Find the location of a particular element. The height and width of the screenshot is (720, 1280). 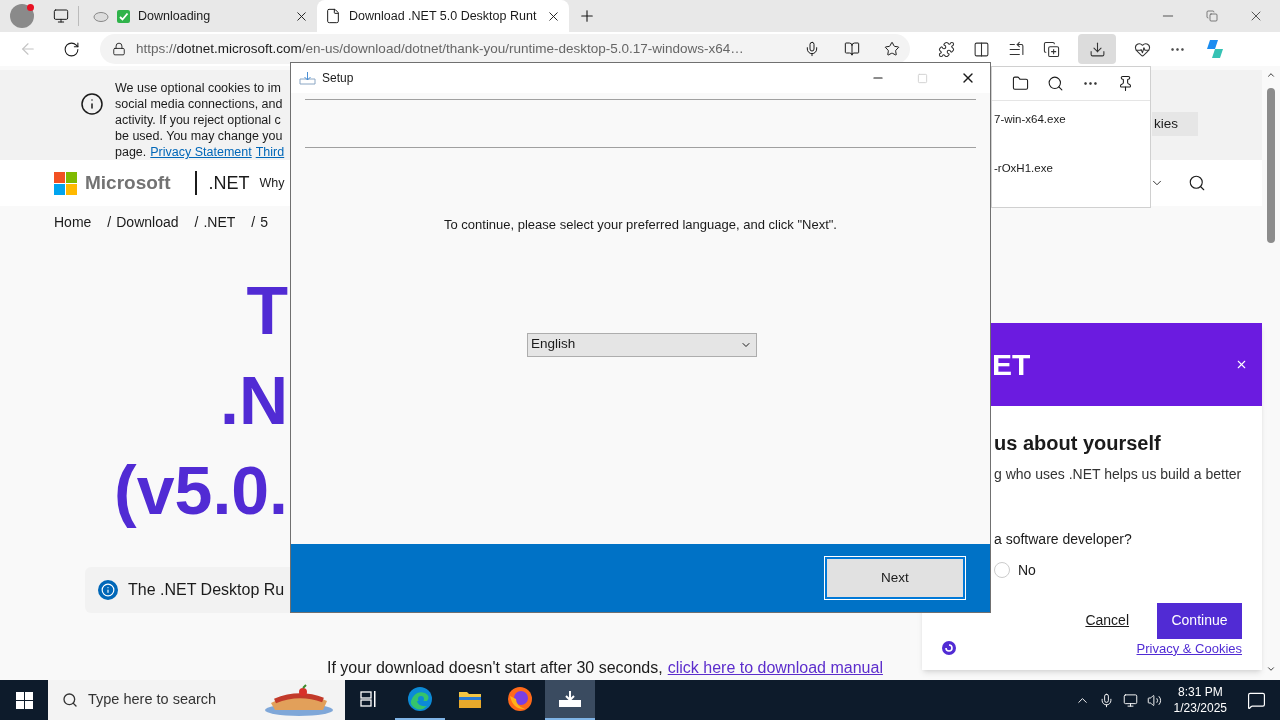

cookie-notice-line: social media connections, and is located at coordinates (199, 104).